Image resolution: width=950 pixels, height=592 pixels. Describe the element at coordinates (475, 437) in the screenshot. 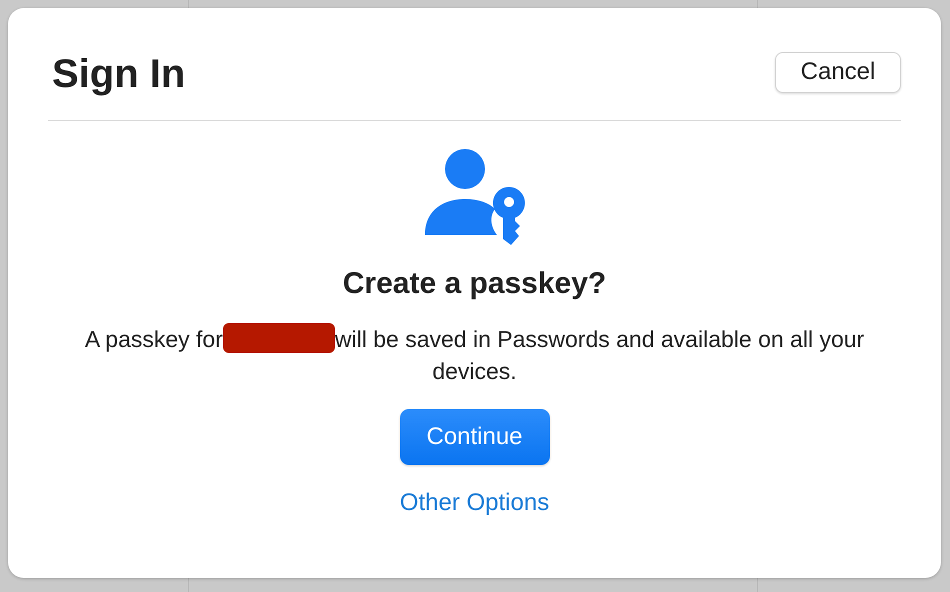

I see `continue-button: Continue` at that location.